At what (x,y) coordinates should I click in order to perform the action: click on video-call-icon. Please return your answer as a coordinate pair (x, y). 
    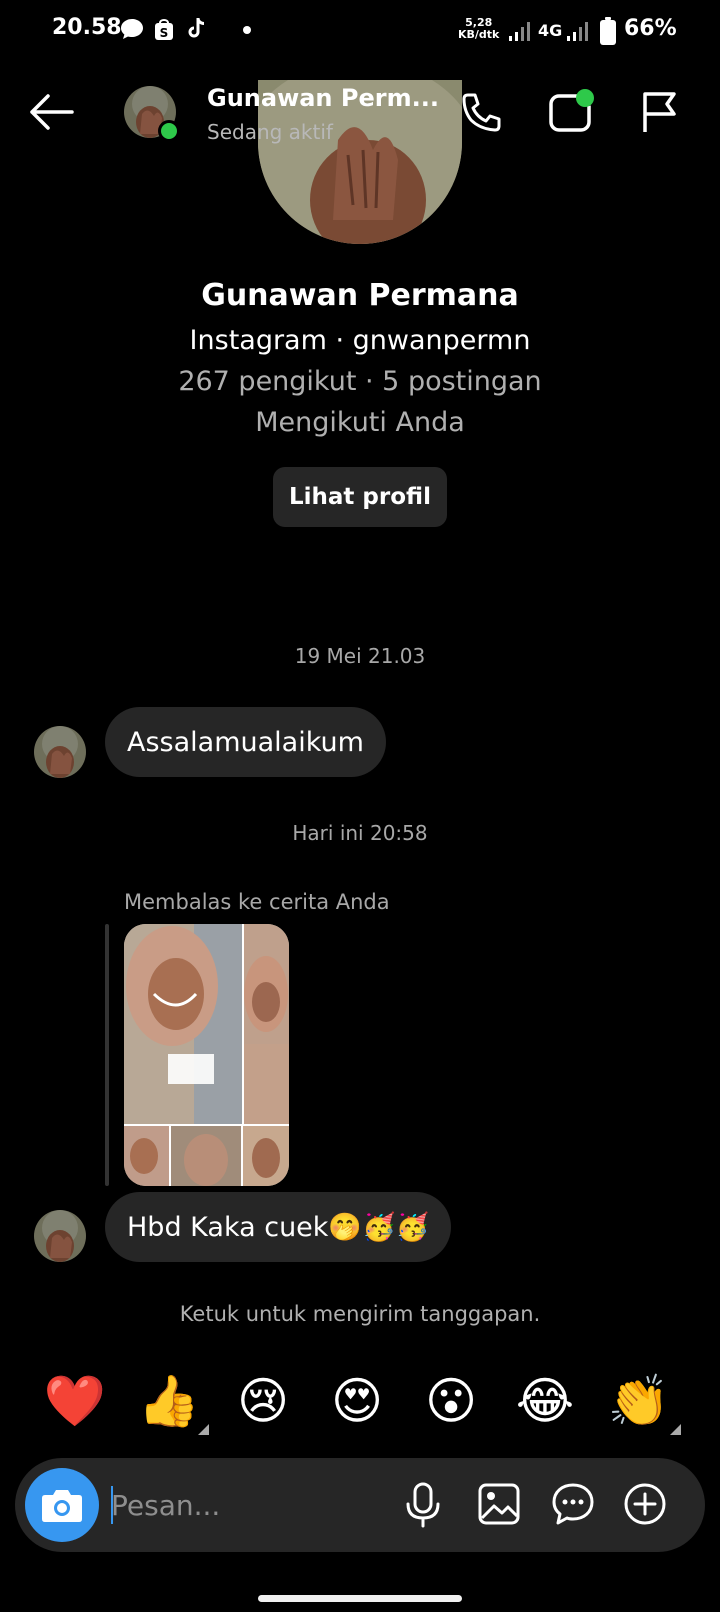
    Looking at the image, I should click on (573, 110).